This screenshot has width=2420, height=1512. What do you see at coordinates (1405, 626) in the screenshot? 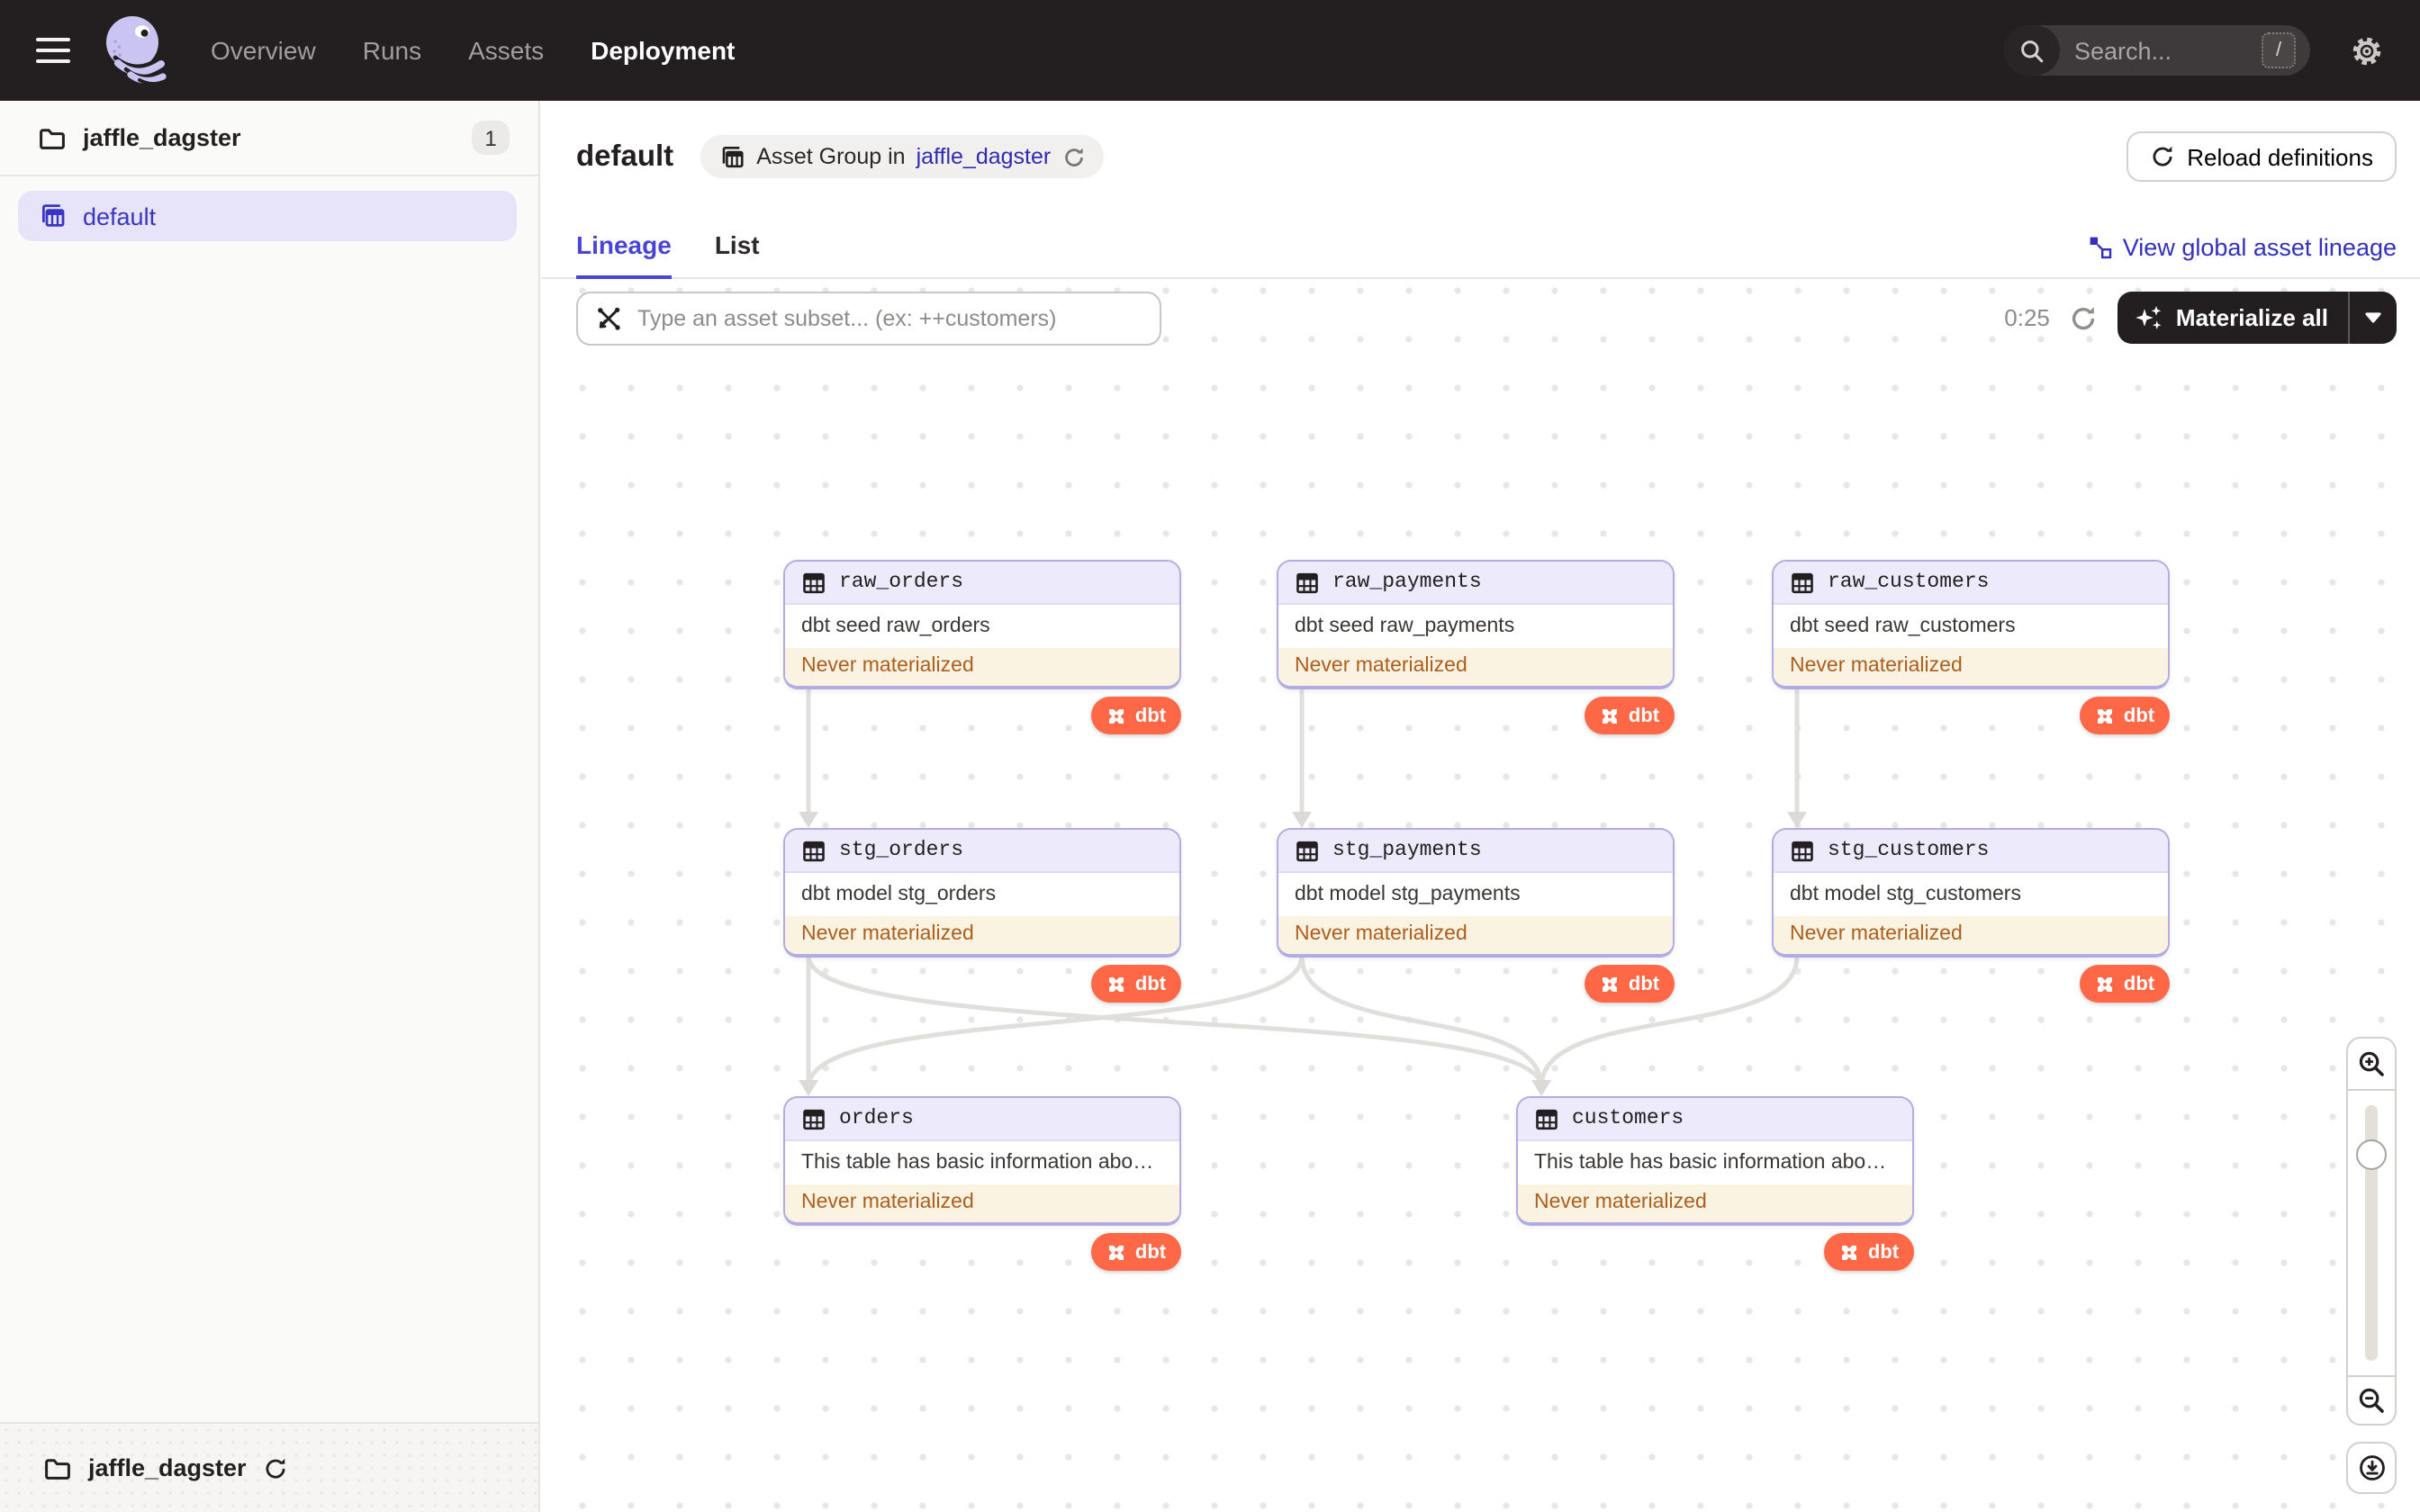
I see `asset-description: dbt seed raw_payments` at bounding box center [1405, 626].